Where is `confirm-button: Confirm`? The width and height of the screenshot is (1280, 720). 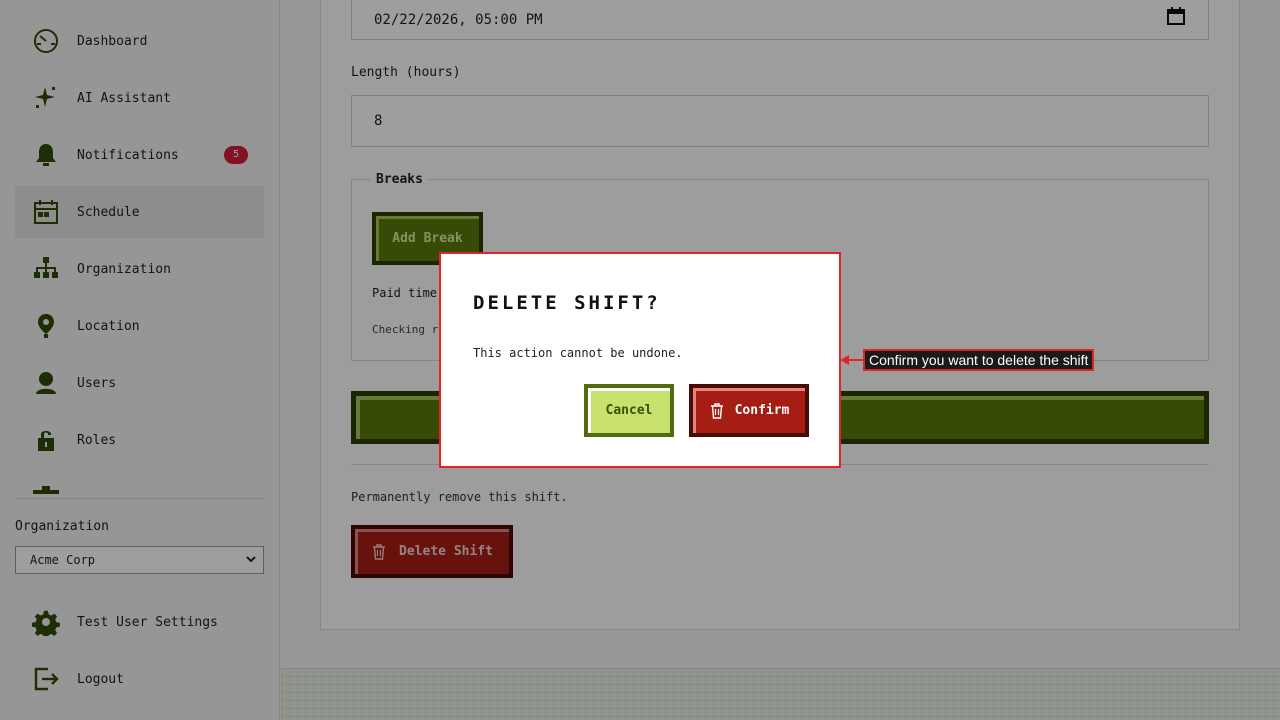
confirm-button: Confirm is located at coordinates (749, 410).